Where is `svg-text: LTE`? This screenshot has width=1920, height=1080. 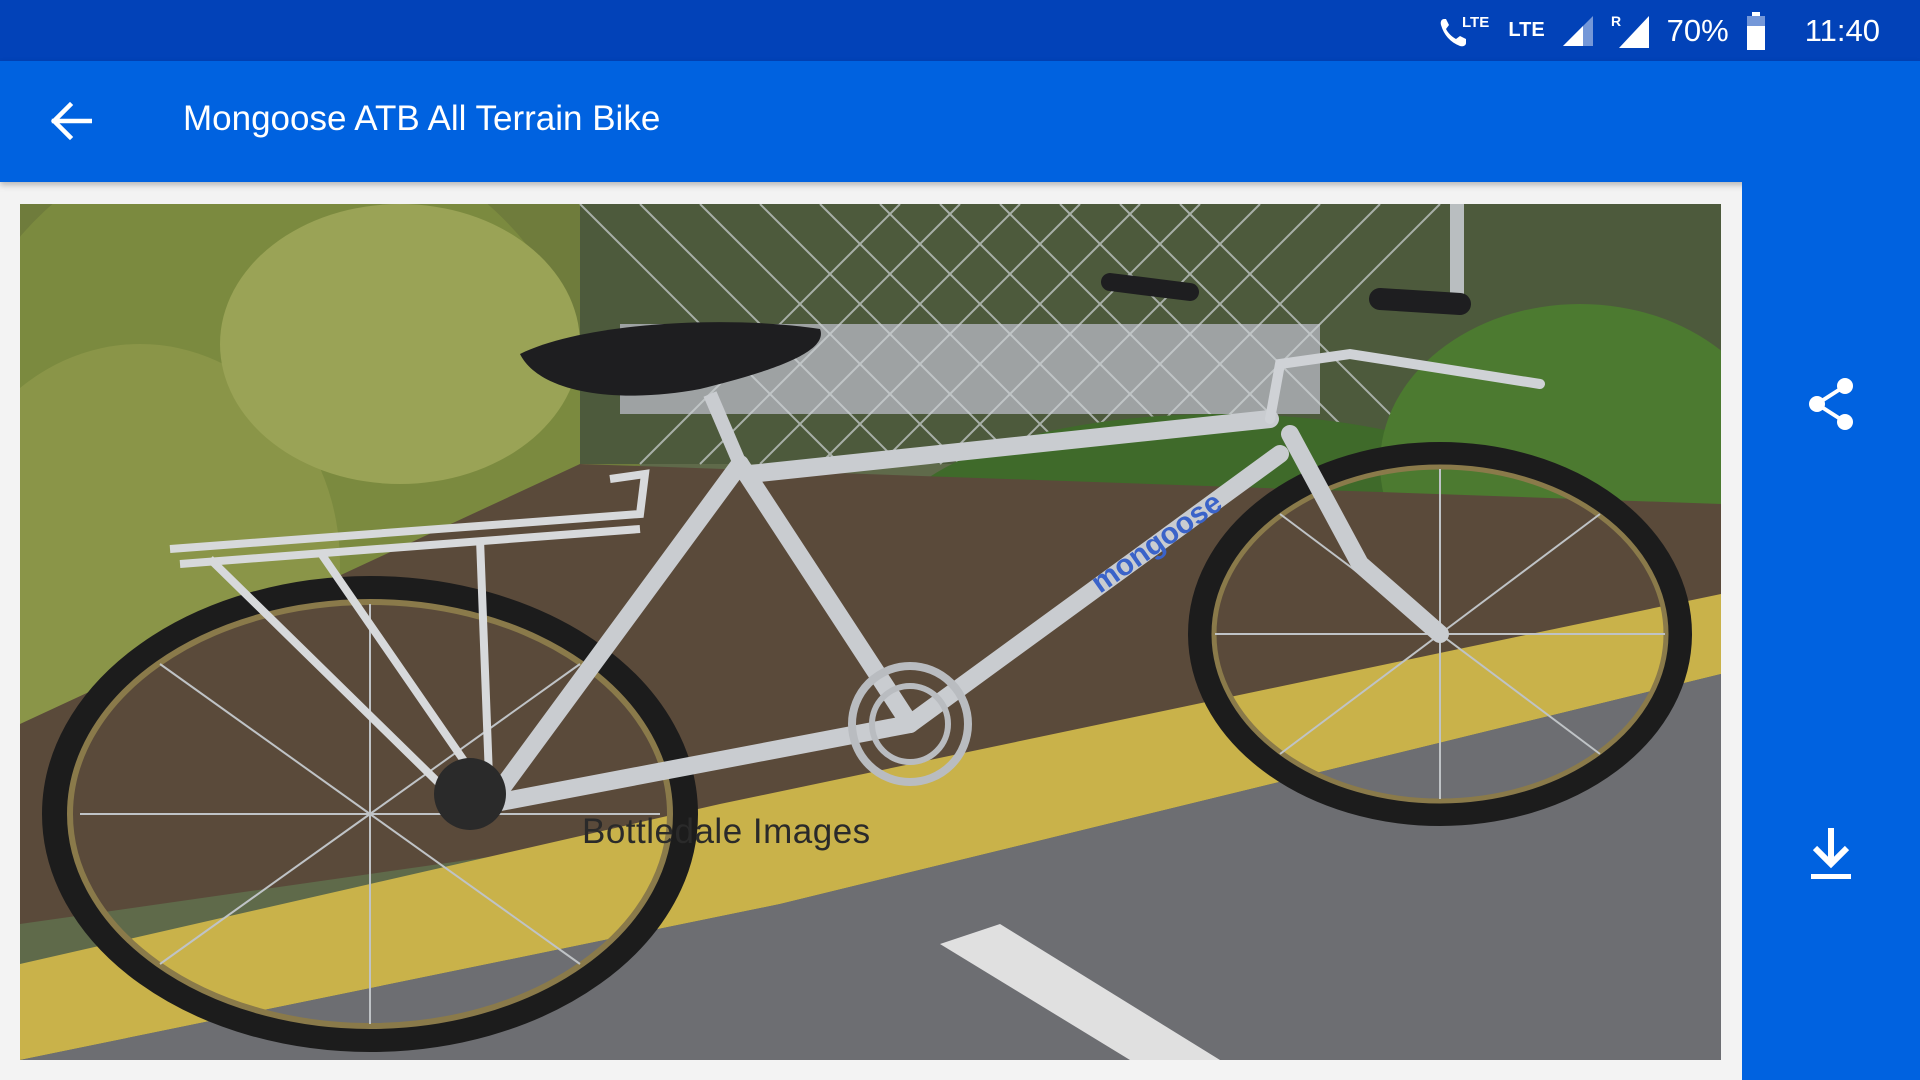
svg-text: LTE is located at coordinates (1475, 22).